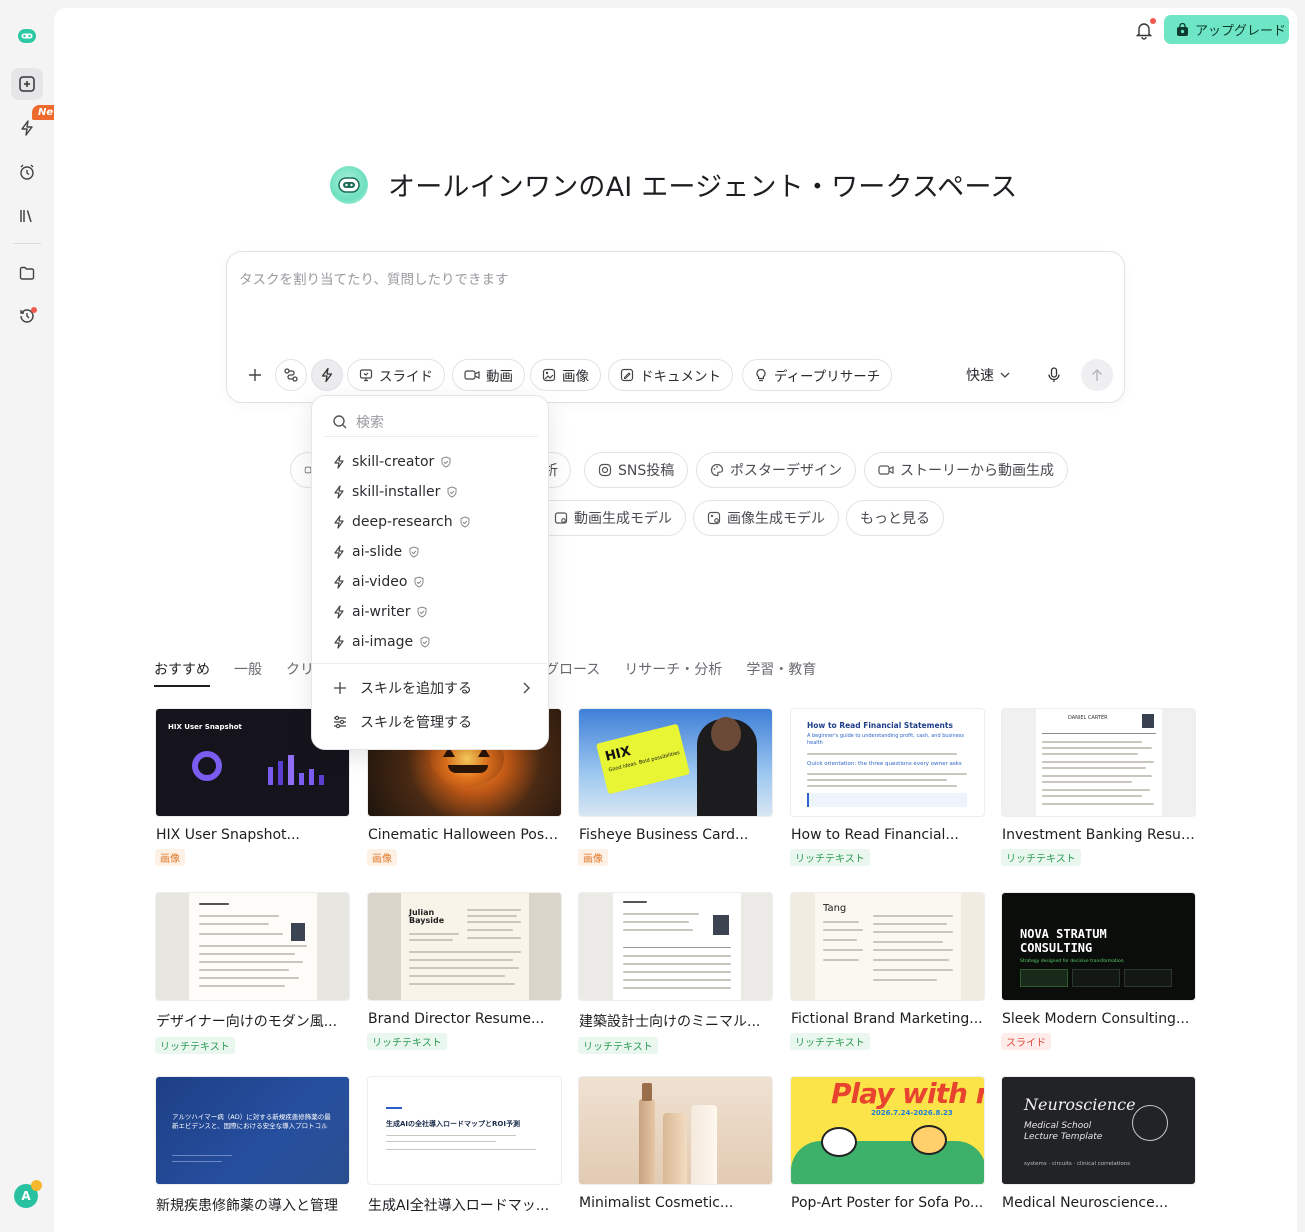 The width and height of the screenshot is (1305, 1232). Describe the element at coordinates (464, 1130) in the screenshot. I see `card-thumbnail: 生成AIの全社導入ロードマップとROI予測` at that location.